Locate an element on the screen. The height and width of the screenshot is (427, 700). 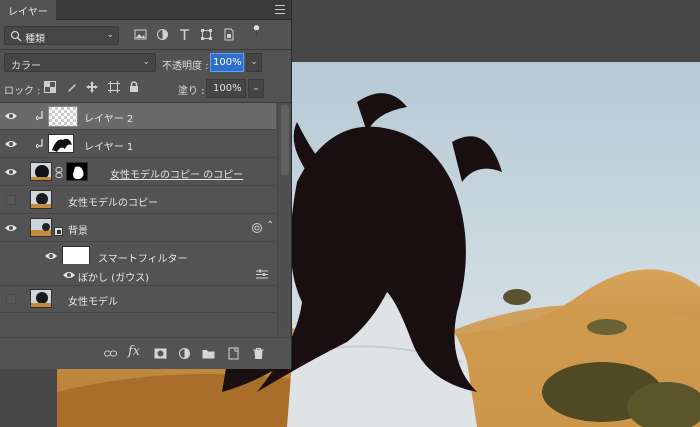
blend-mode-select: カラー ⌄ is located at coordinates (80, 62).